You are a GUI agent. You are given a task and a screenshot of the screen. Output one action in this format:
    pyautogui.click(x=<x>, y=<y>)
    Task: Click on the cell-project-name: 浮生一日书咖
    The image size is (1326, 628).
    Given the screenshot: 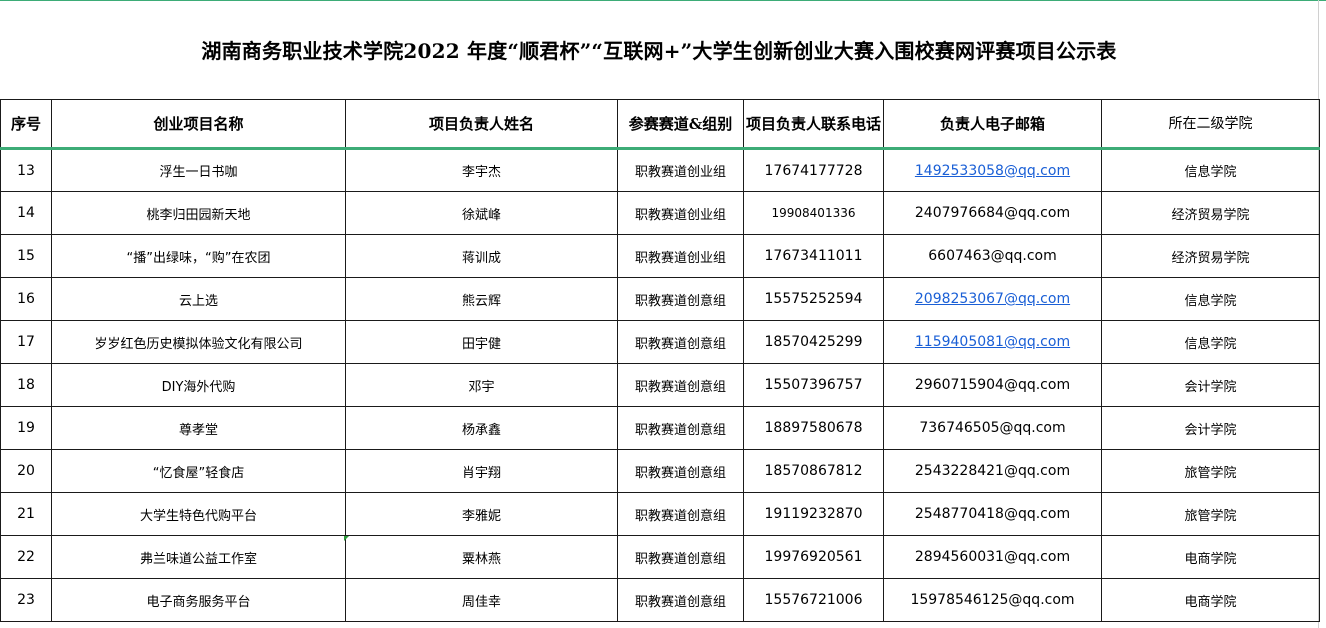 What is the action you would take?
    pyautogui.click(x=198, y=170)
    